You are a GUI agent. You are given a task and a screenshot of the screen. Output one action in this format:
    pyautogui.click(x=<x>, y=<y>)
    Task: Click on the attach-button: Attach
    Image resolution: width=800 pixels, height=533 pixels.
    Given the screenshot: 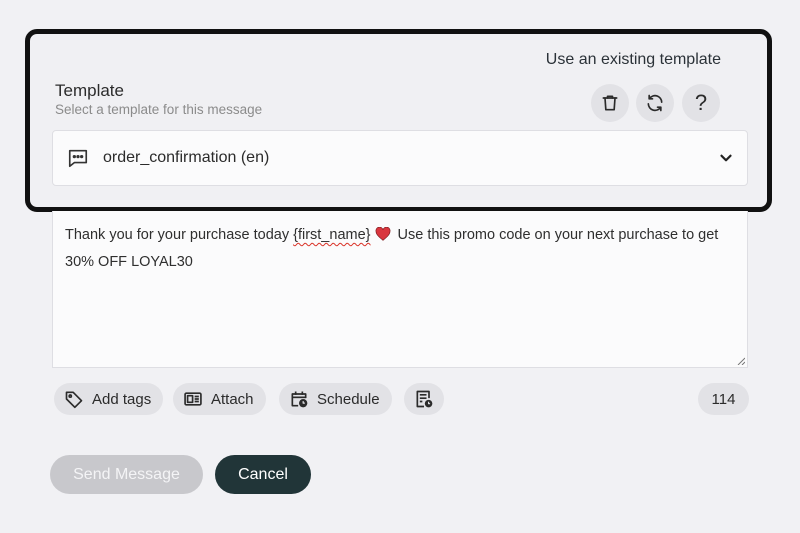 What is the action you would take?
    pyautogui.click(x=219, y=399)
    